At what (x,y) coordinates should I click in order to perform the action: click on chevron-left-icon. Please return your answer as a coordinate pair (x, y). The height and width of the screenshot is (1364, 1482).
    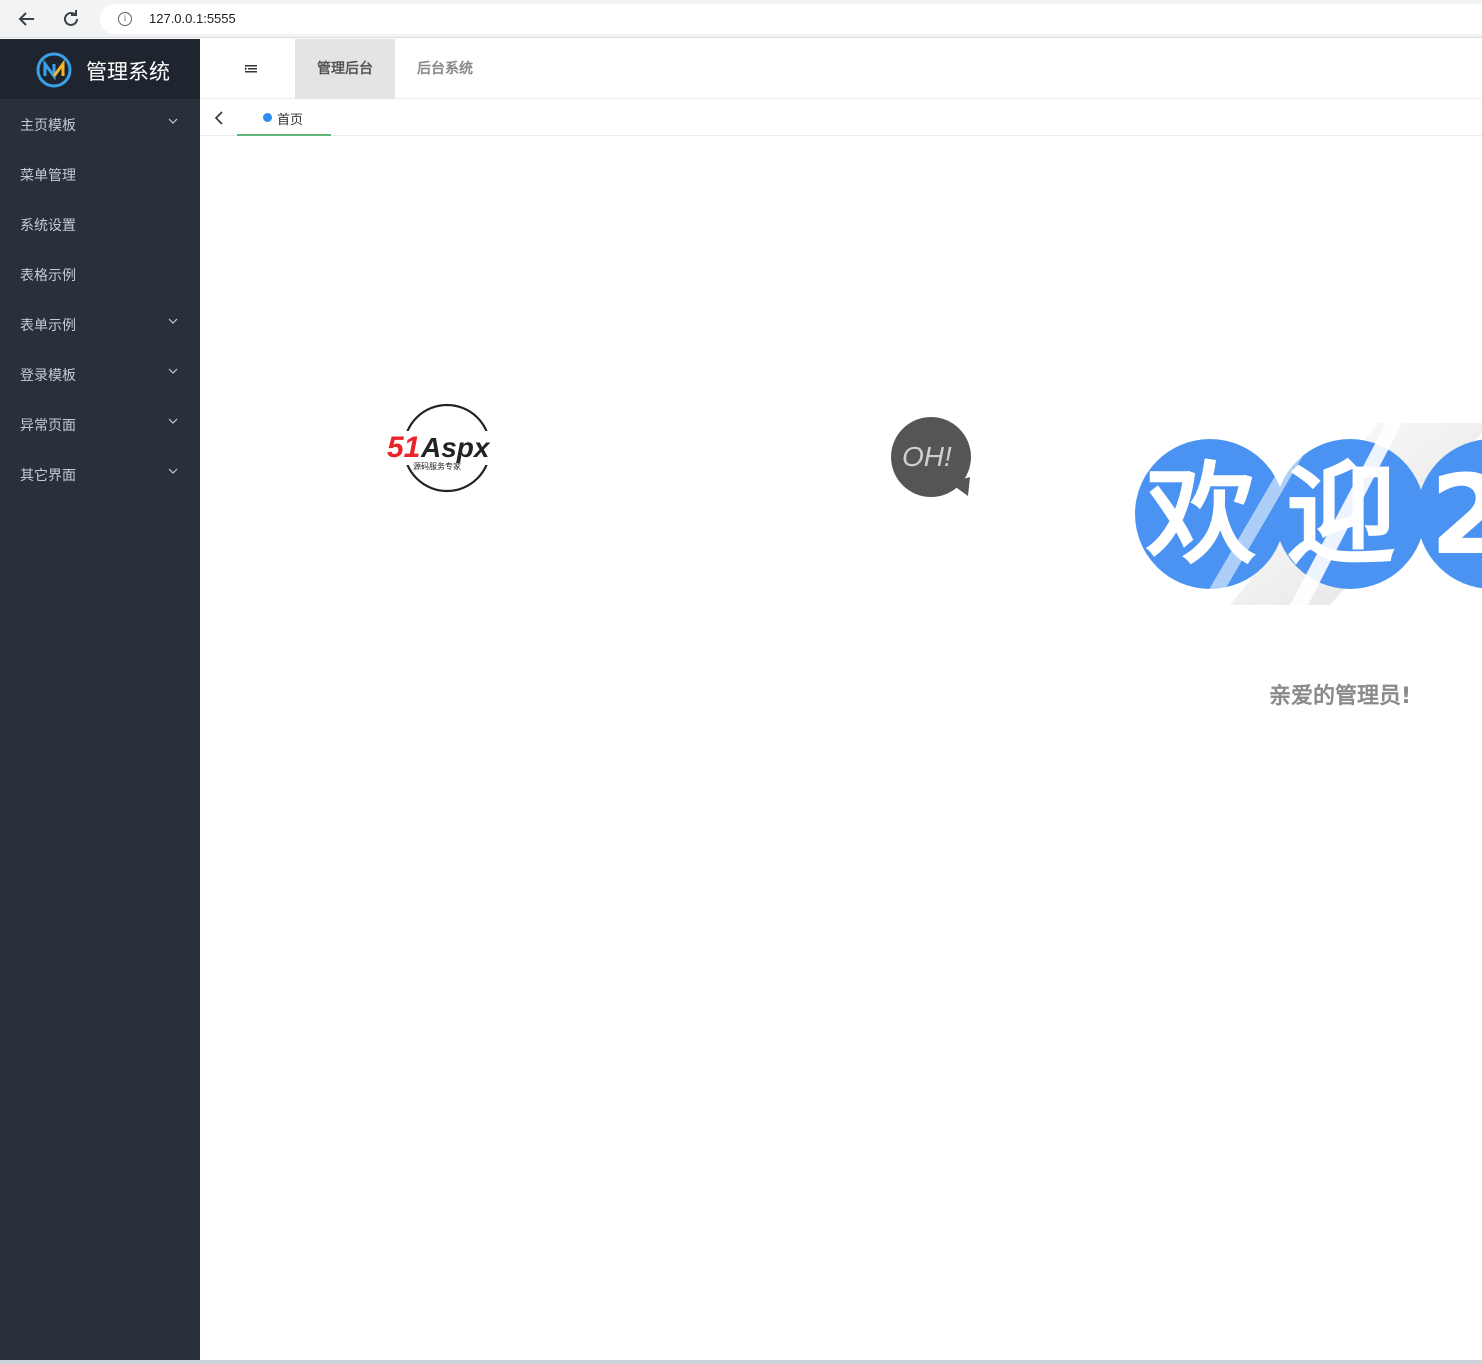
    Looking at the image, I should click on (219, 118).